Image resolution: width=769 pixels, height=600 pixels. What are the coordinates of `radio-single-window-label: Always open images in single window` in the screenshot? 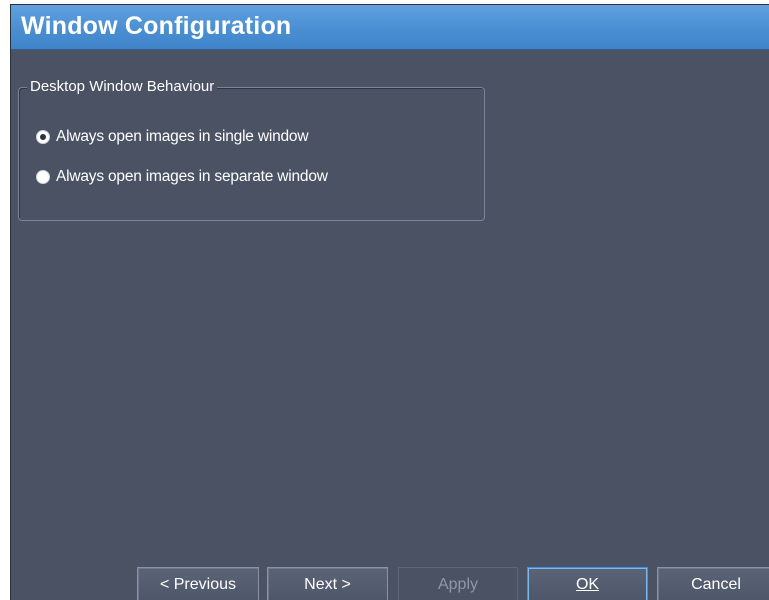 It's located at (182, 136).